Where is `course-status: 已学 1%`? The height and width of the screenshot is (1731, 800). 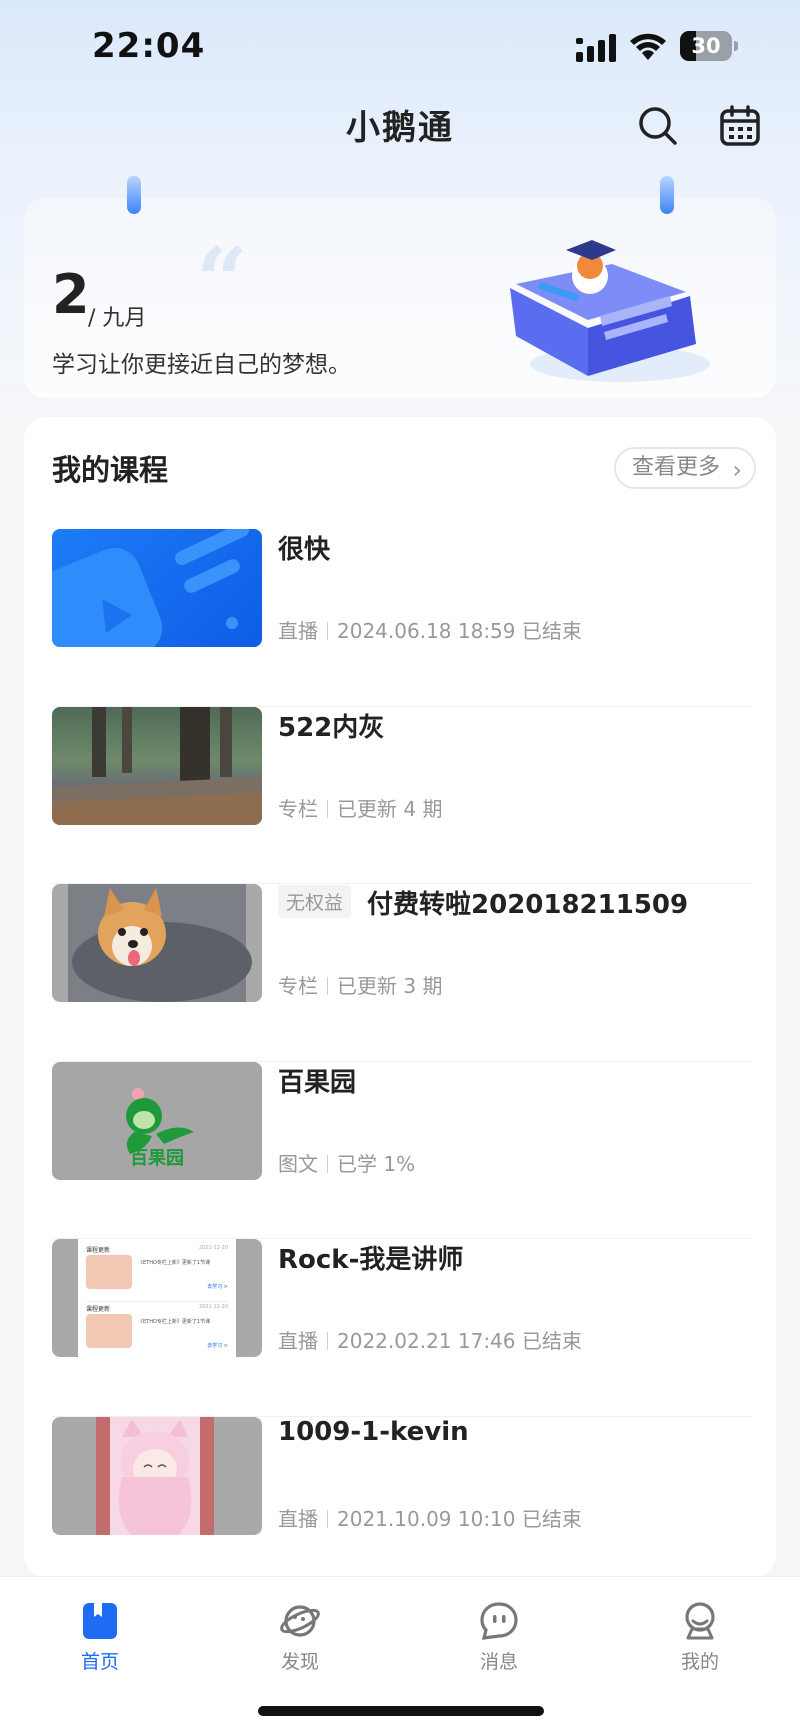 course-status: 已学 1% is located at coordinates (376, 1163).